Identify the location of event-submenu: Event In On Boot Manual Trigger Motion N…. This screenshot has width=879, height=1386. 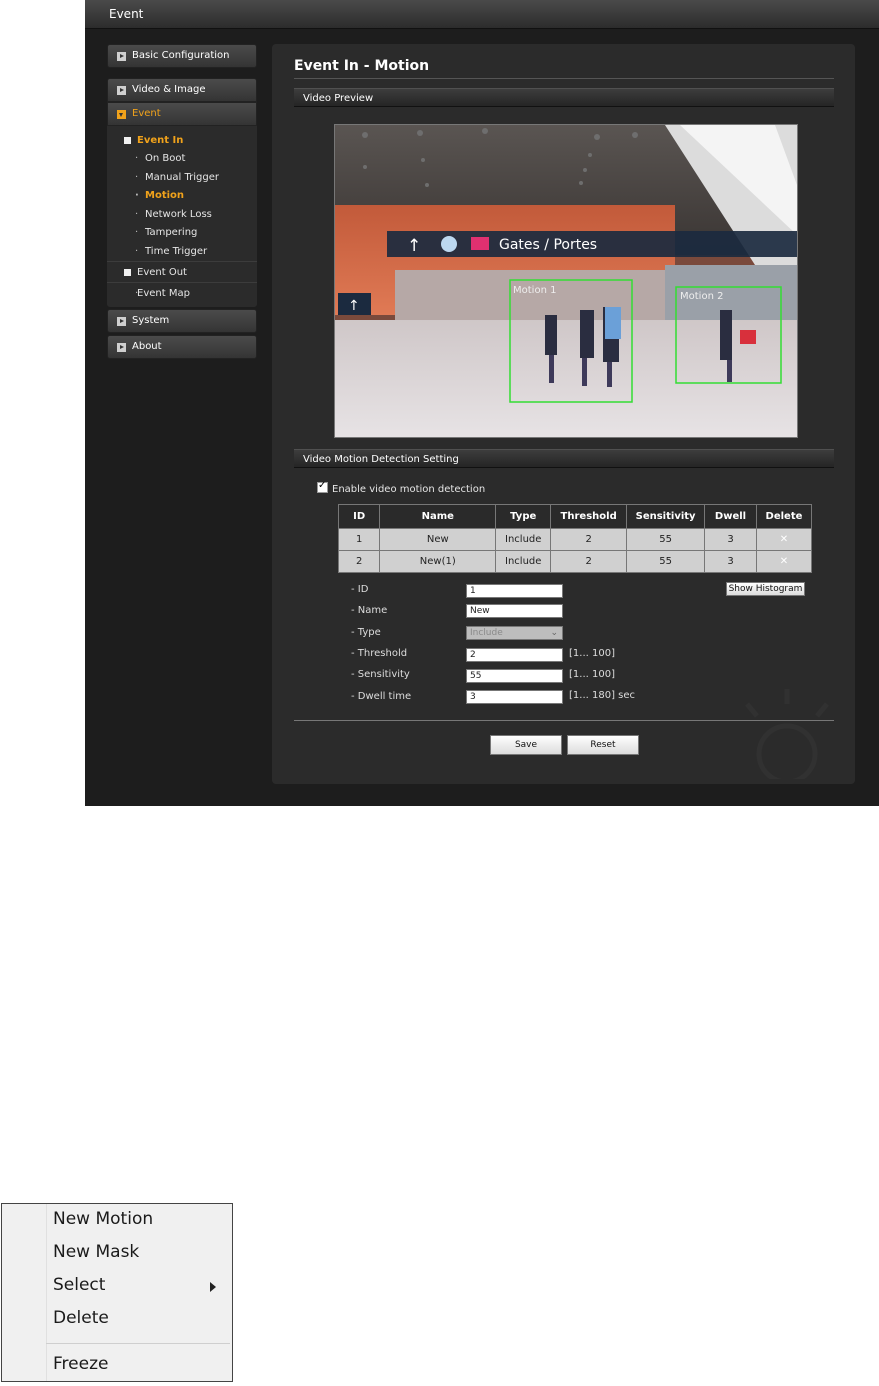
(182, 216).